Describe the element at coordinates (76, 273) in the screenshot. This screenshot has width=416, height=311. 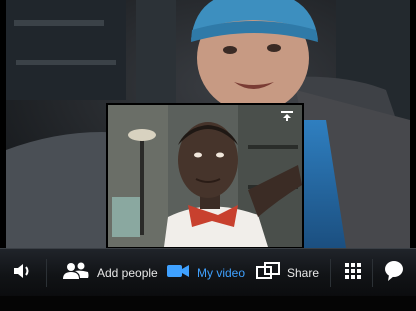
I see `people-icon` at that location.